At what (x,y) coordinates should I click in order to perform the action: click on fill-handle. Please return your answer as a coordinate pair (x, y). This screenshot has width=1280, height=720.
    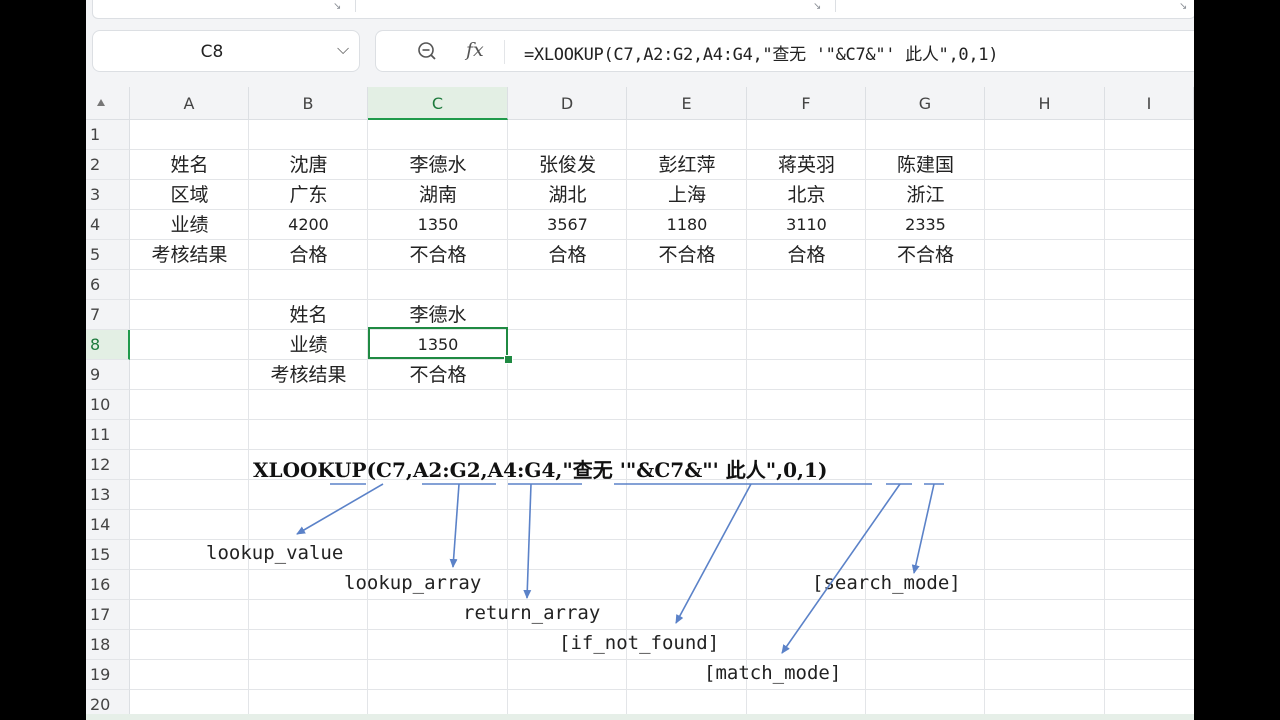
    Looking at the image, I should click on (508, 359).